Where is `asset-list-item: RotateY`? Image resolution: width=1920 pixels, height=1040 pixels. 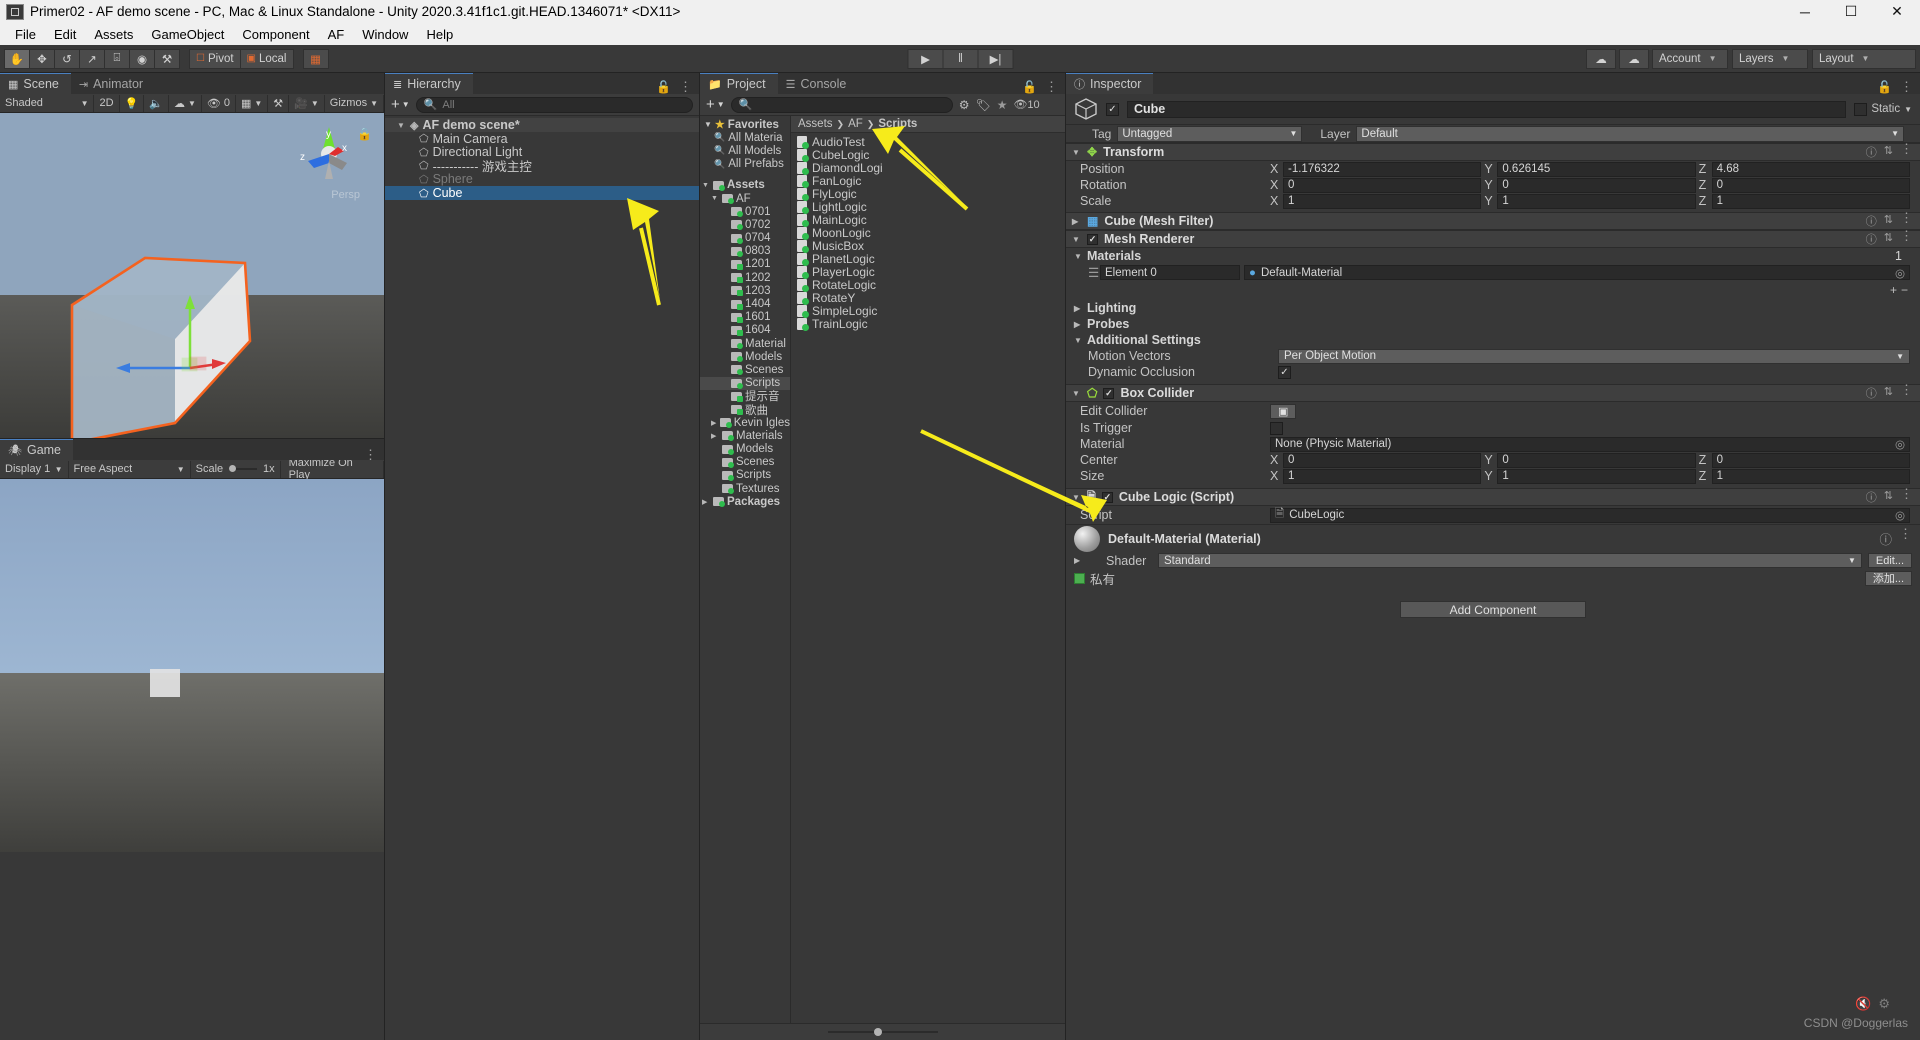
asset-list-item: RotateY is located at coordinates (928, 298).